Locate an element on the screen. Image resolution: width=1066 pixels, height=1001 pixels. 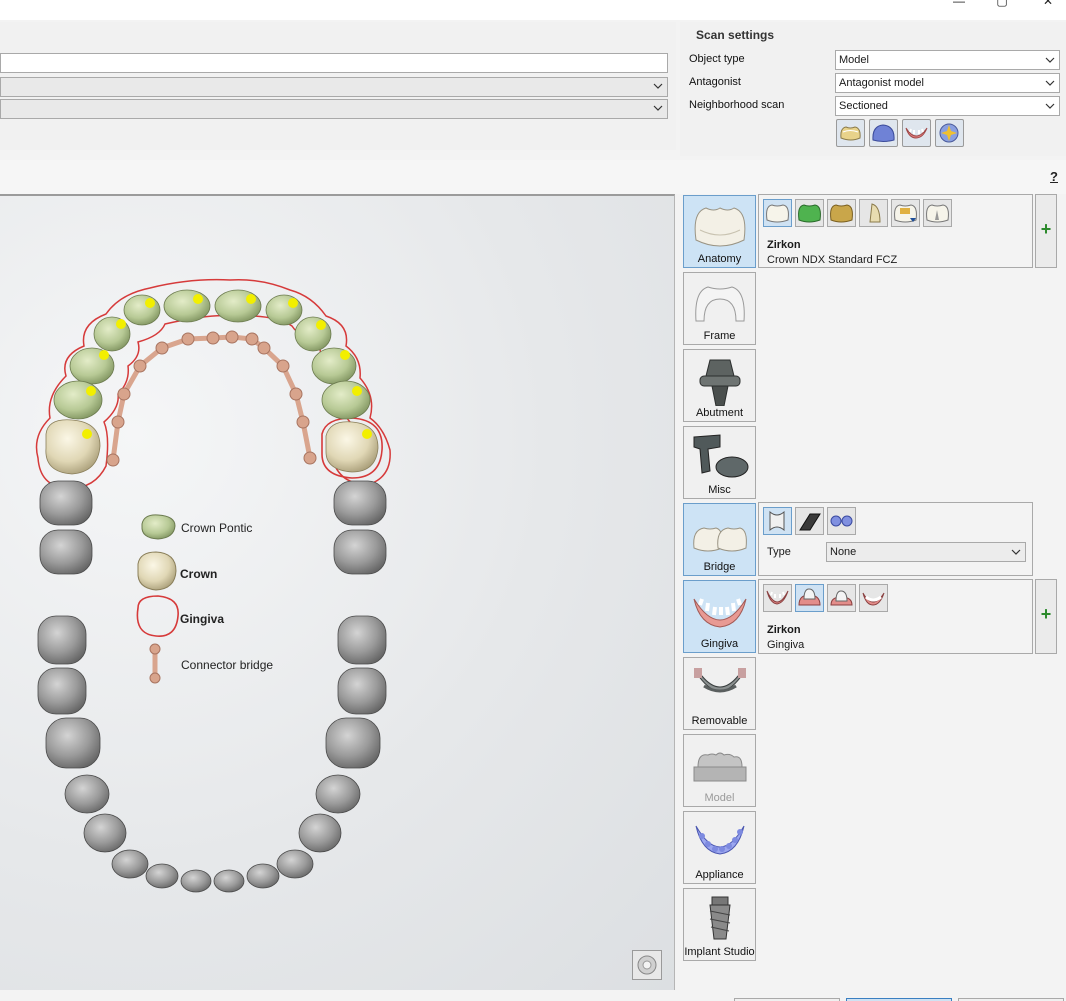
model-icon is located at coordinates (720, 767).